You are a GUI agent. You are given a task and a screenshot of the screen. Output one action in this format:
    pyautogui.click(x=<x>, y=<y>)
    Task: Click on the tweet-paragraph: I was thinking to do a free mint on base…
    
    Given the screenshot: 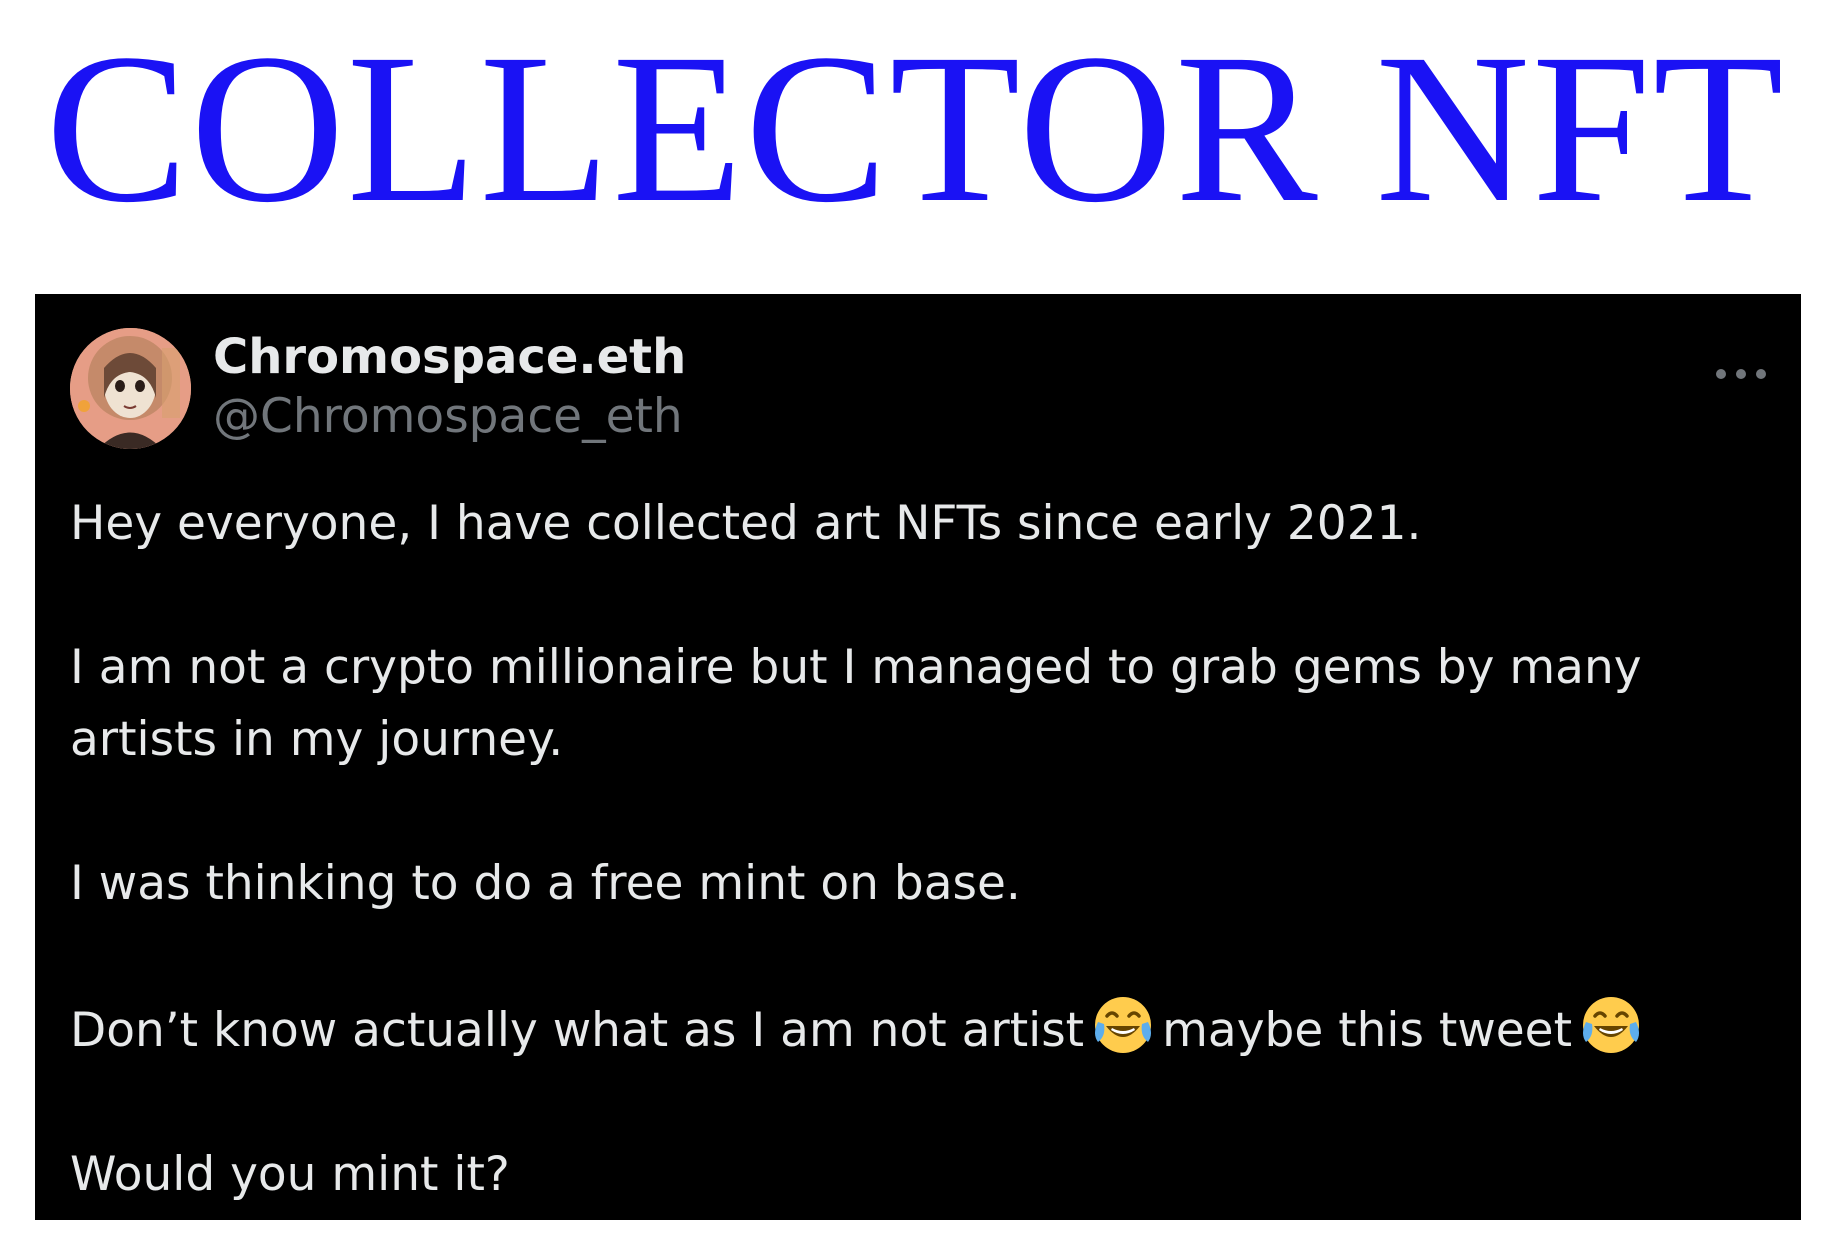 What is the action you would take?
    pyautogui.click(x=545, y=883)
    